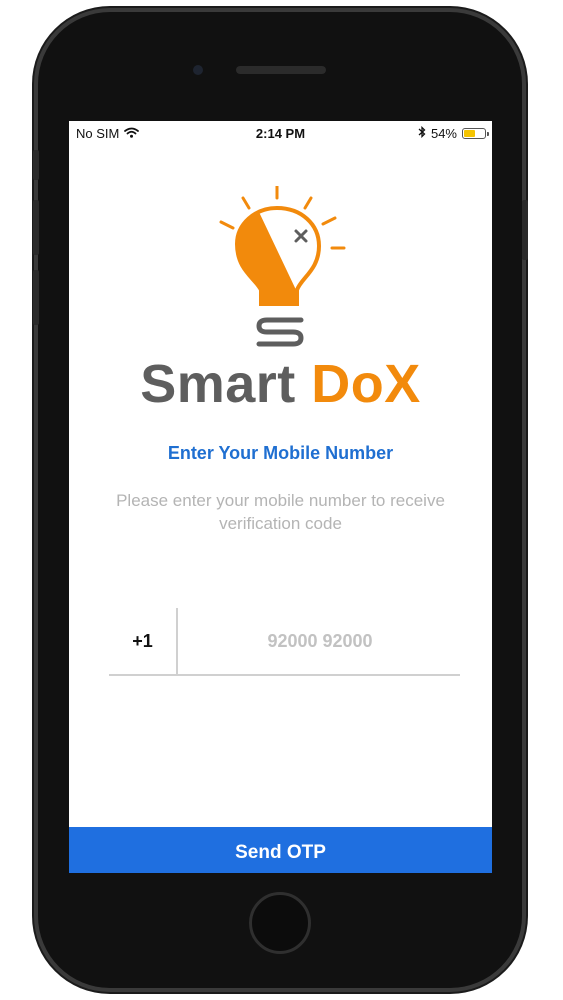 This screenshot has width=563, height=1000. What do you see at coordinates (198, 70) in the screenshot?
I see `front-camera` at bounding box center [198, 70].